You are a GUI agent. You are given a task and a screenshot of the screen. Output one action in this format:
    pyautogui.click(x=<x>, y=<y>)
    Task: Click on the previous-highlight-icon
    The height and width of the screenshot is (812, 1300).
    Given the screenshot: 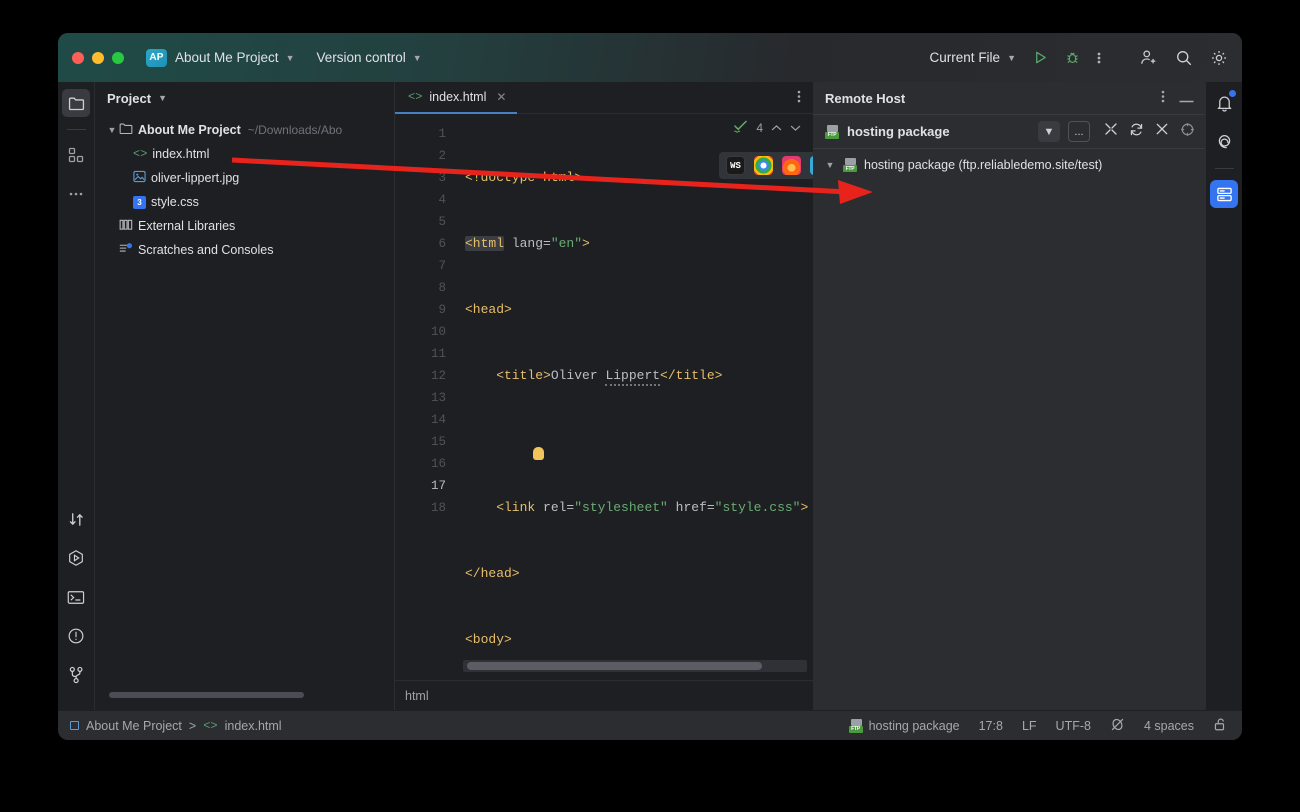 What is the action you would take?
    pyautogui.click(x=776, y=128)
    